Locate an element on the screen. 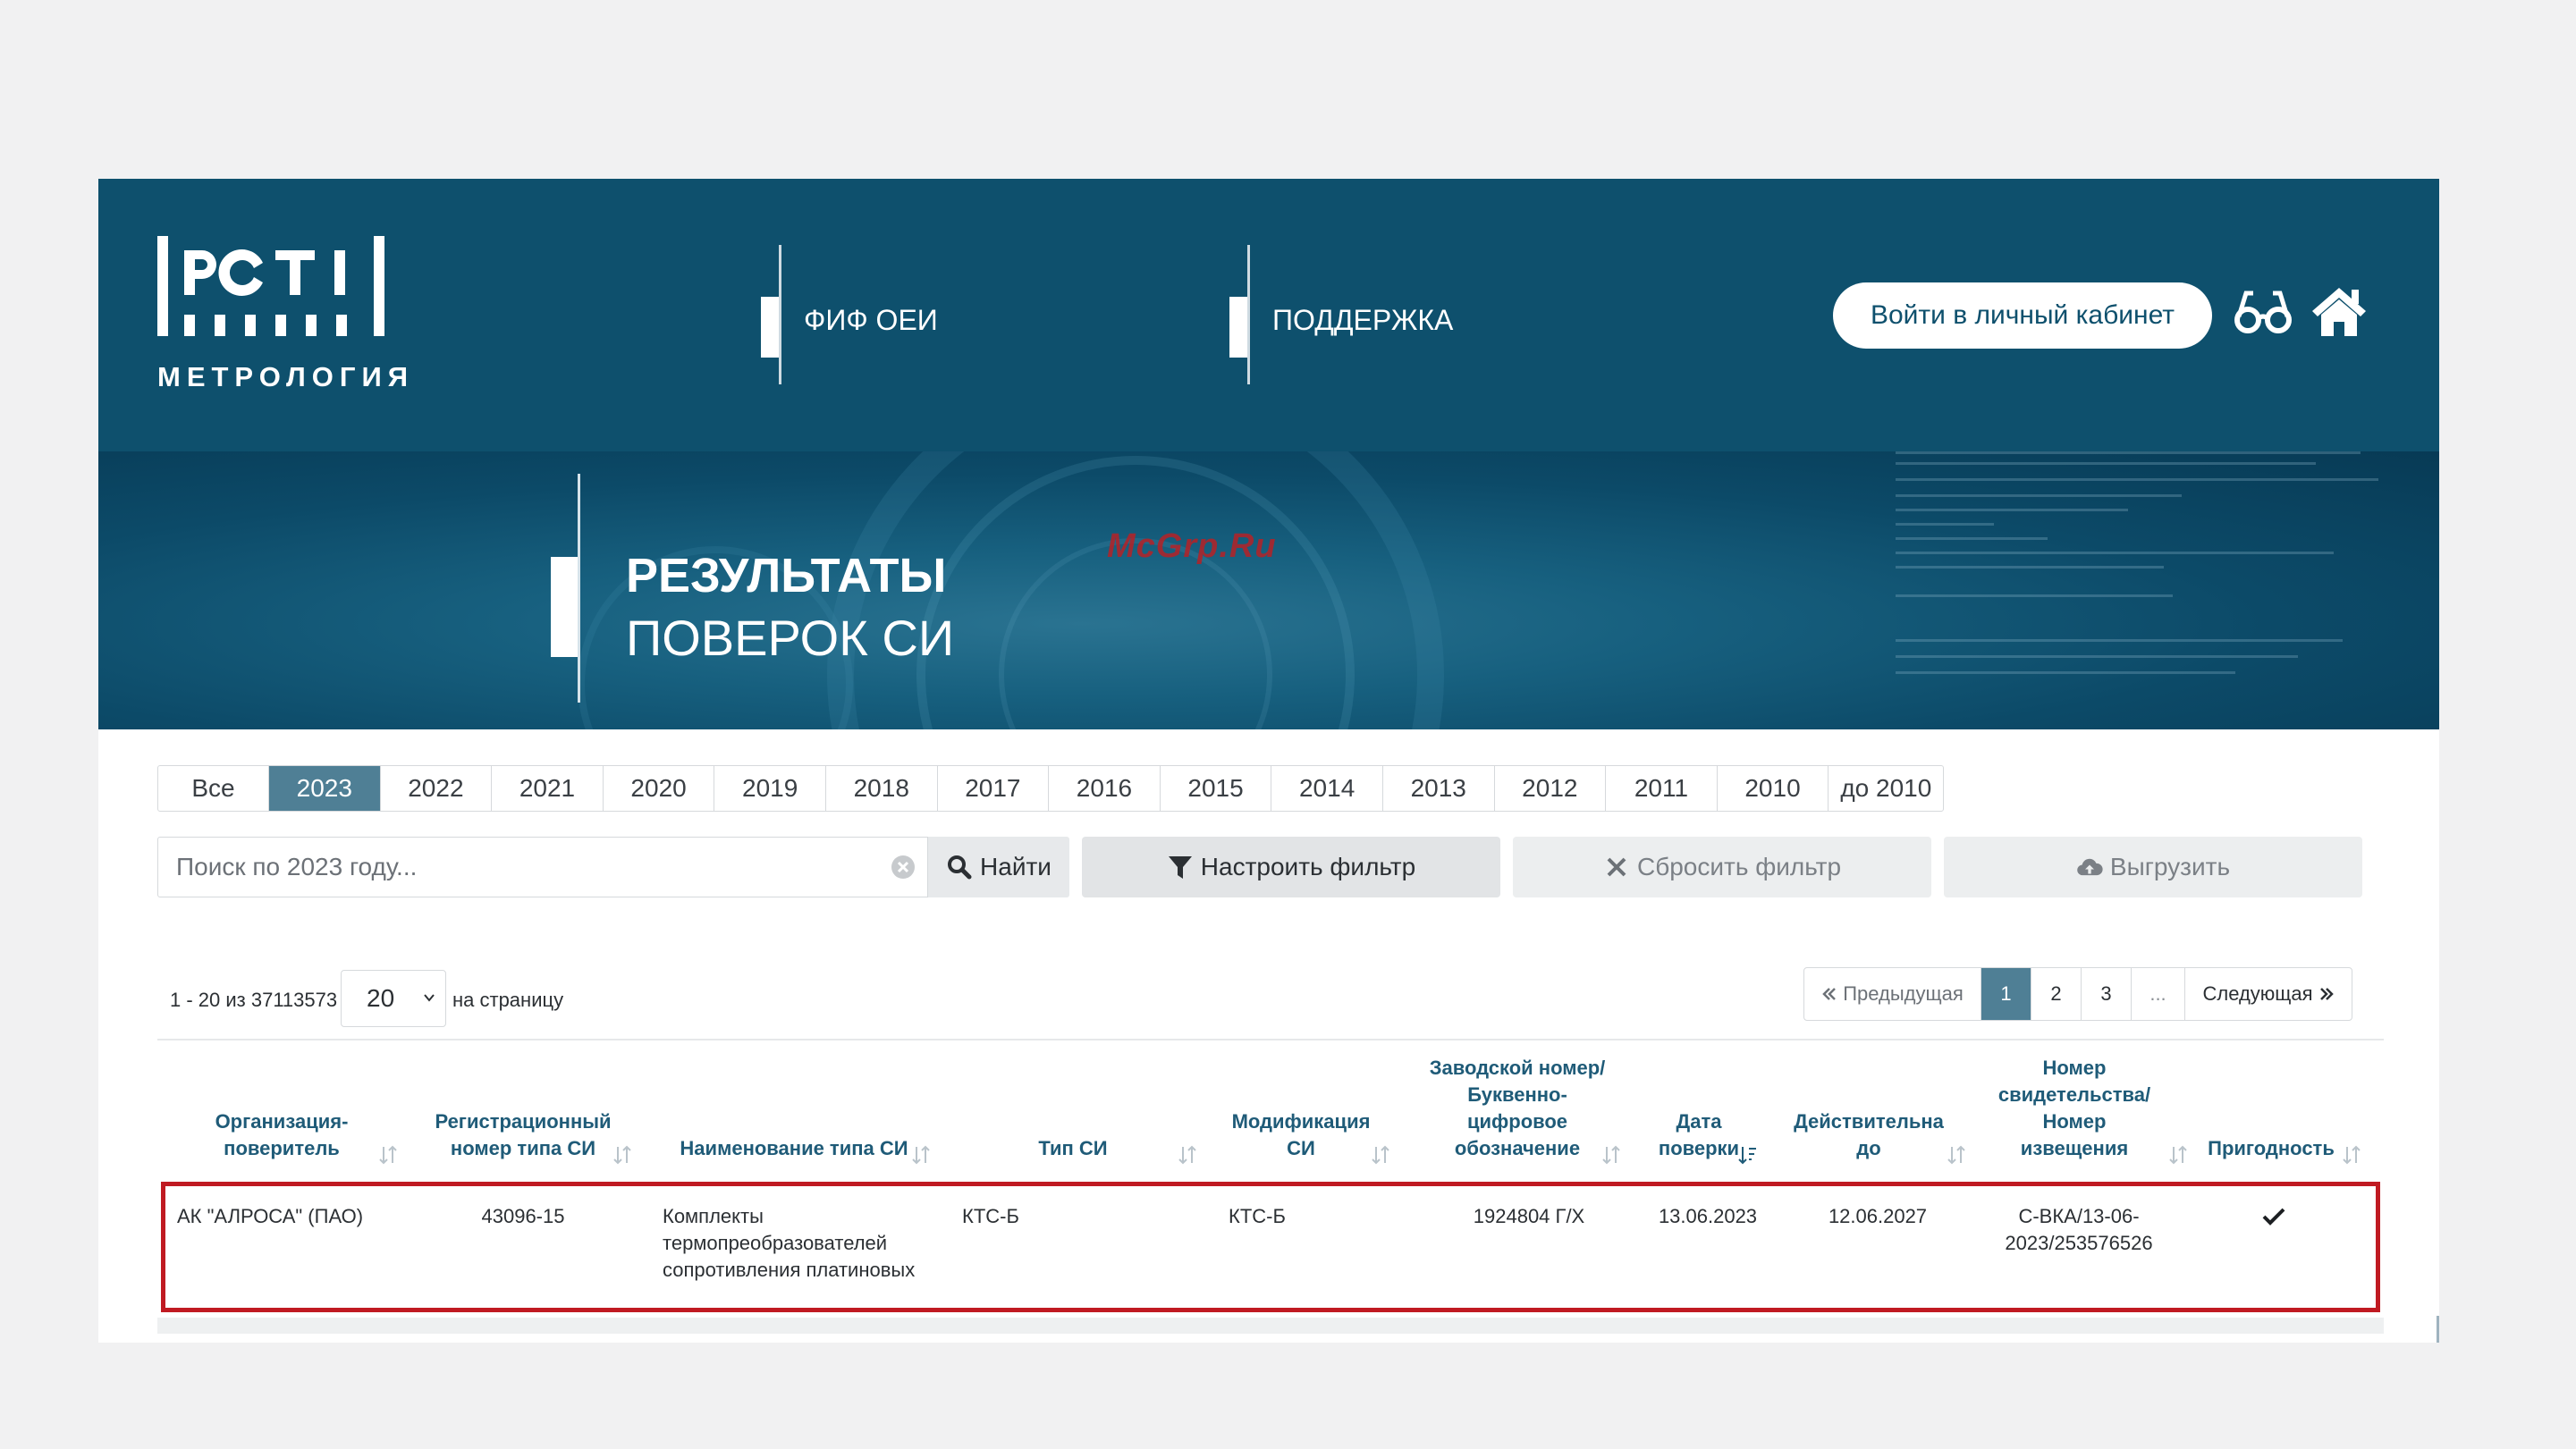 Image resolution: width=2576 pixels, height=1449 pixels. watermark: McGrp.Ru is located at coordinates (1192, 546).